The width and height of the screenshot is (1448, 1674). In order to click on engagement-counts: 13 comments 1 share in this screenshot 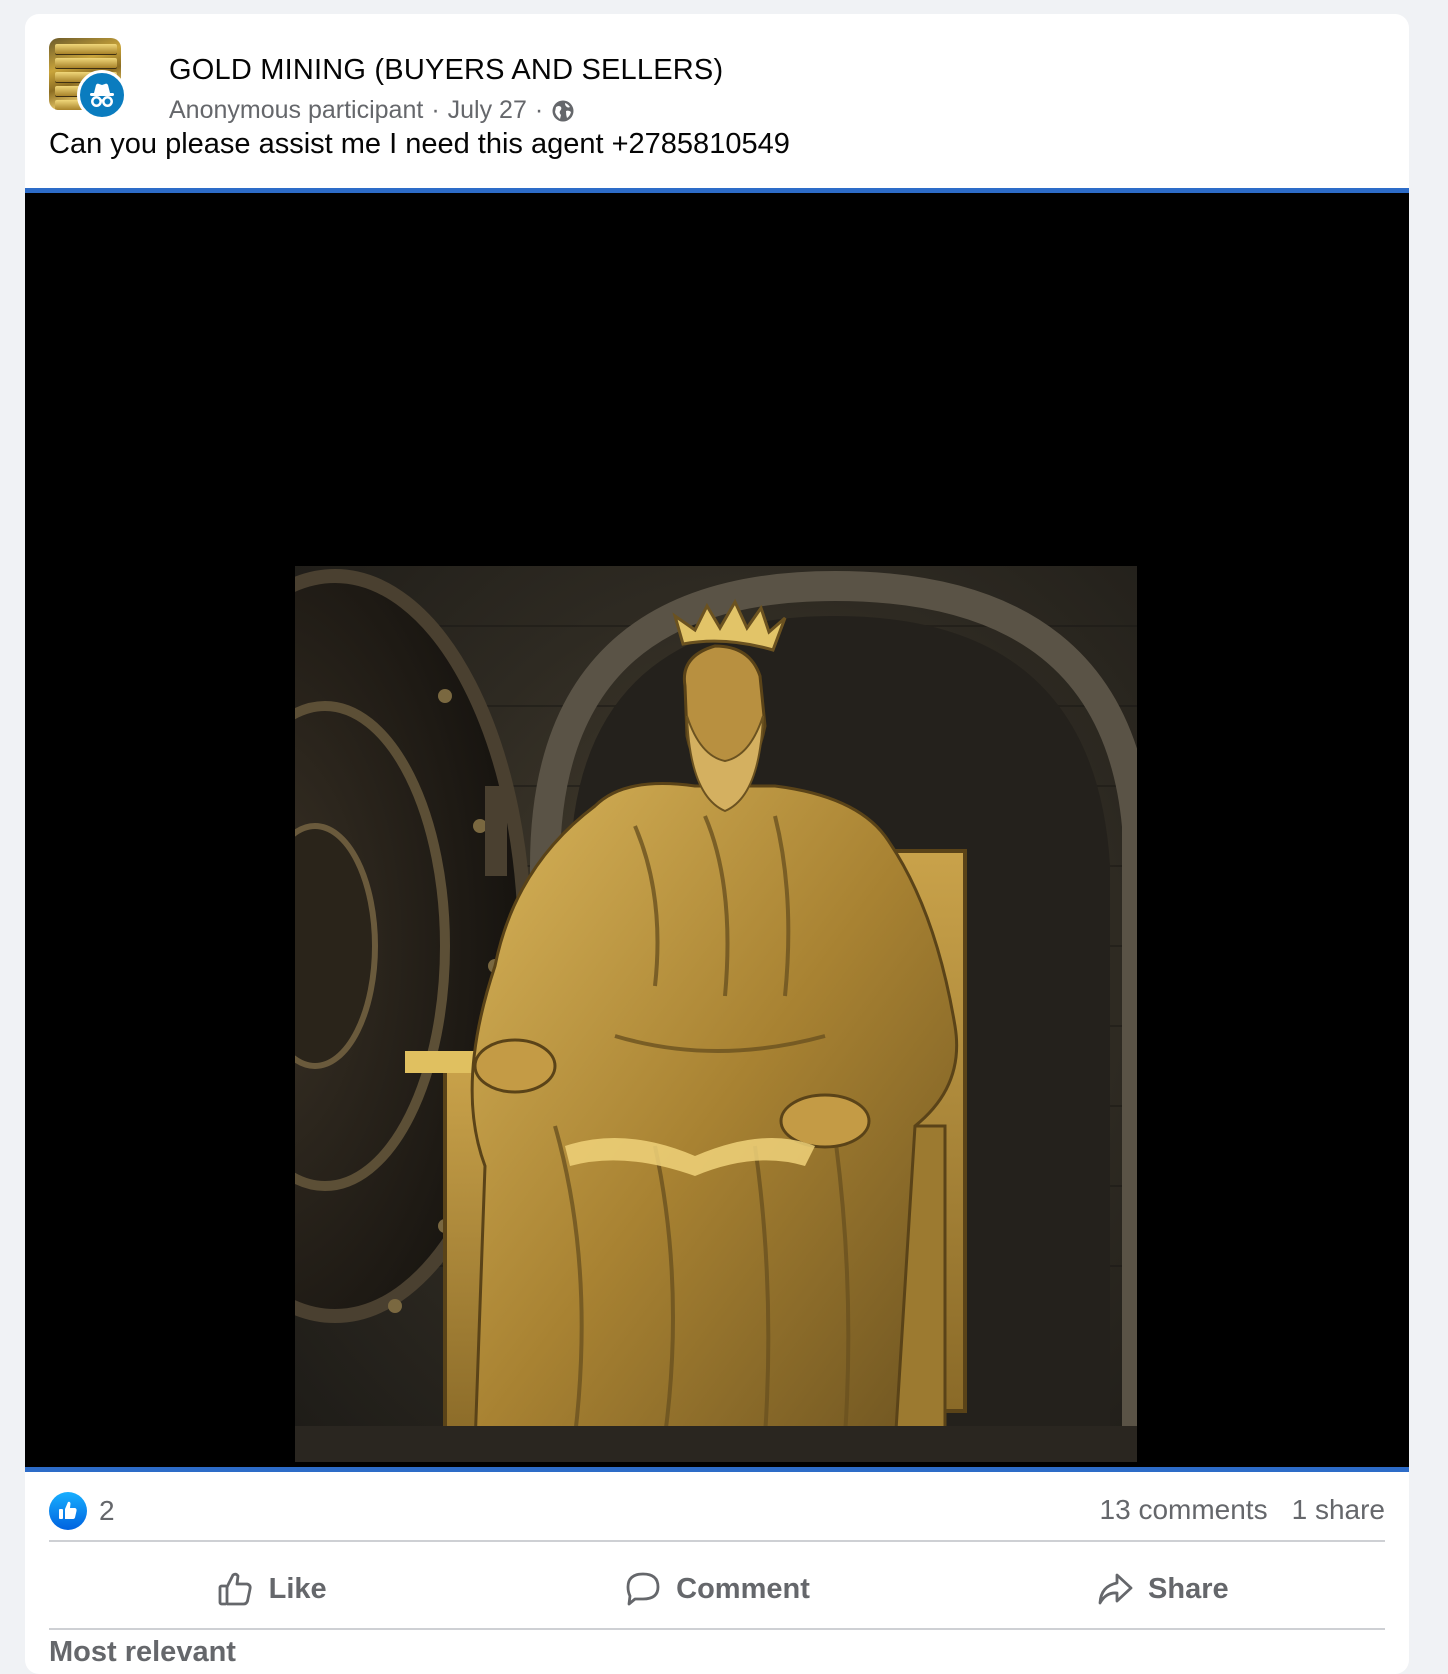, I will do `click(1242, 1510)`.